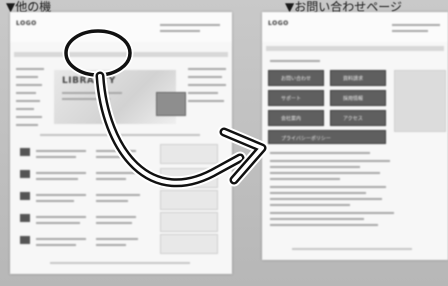 This screenshot has height=286, width=448. Describe the element at coordinates (98, 53) in the screenshot. I see `magnifier-circle-icon` at that location.